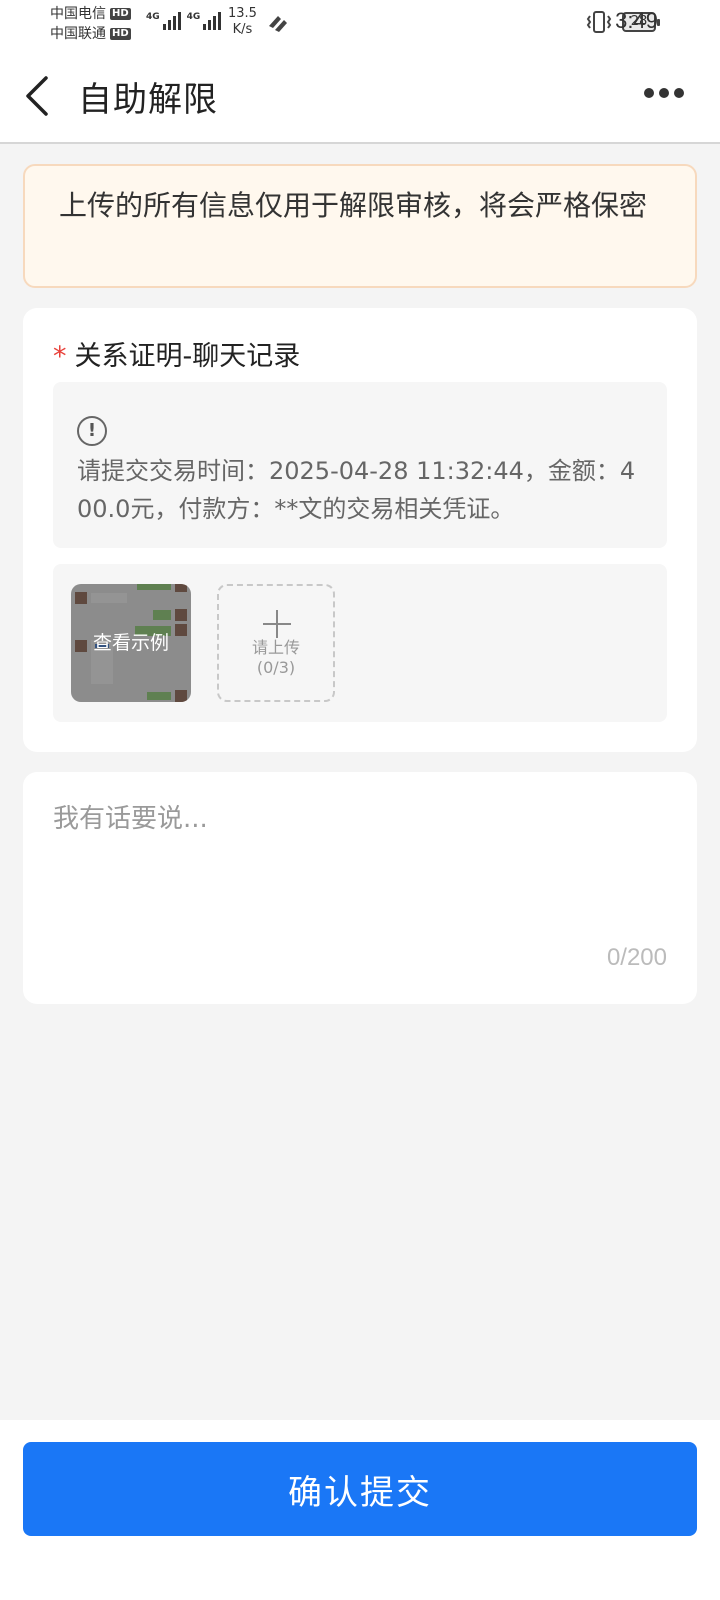 Image resolution: width=720 pixels, height=1600 pixels. Describe the element at coordinates (242, 13) in the screenshot. I see `speed-value: 13.5` at that location.